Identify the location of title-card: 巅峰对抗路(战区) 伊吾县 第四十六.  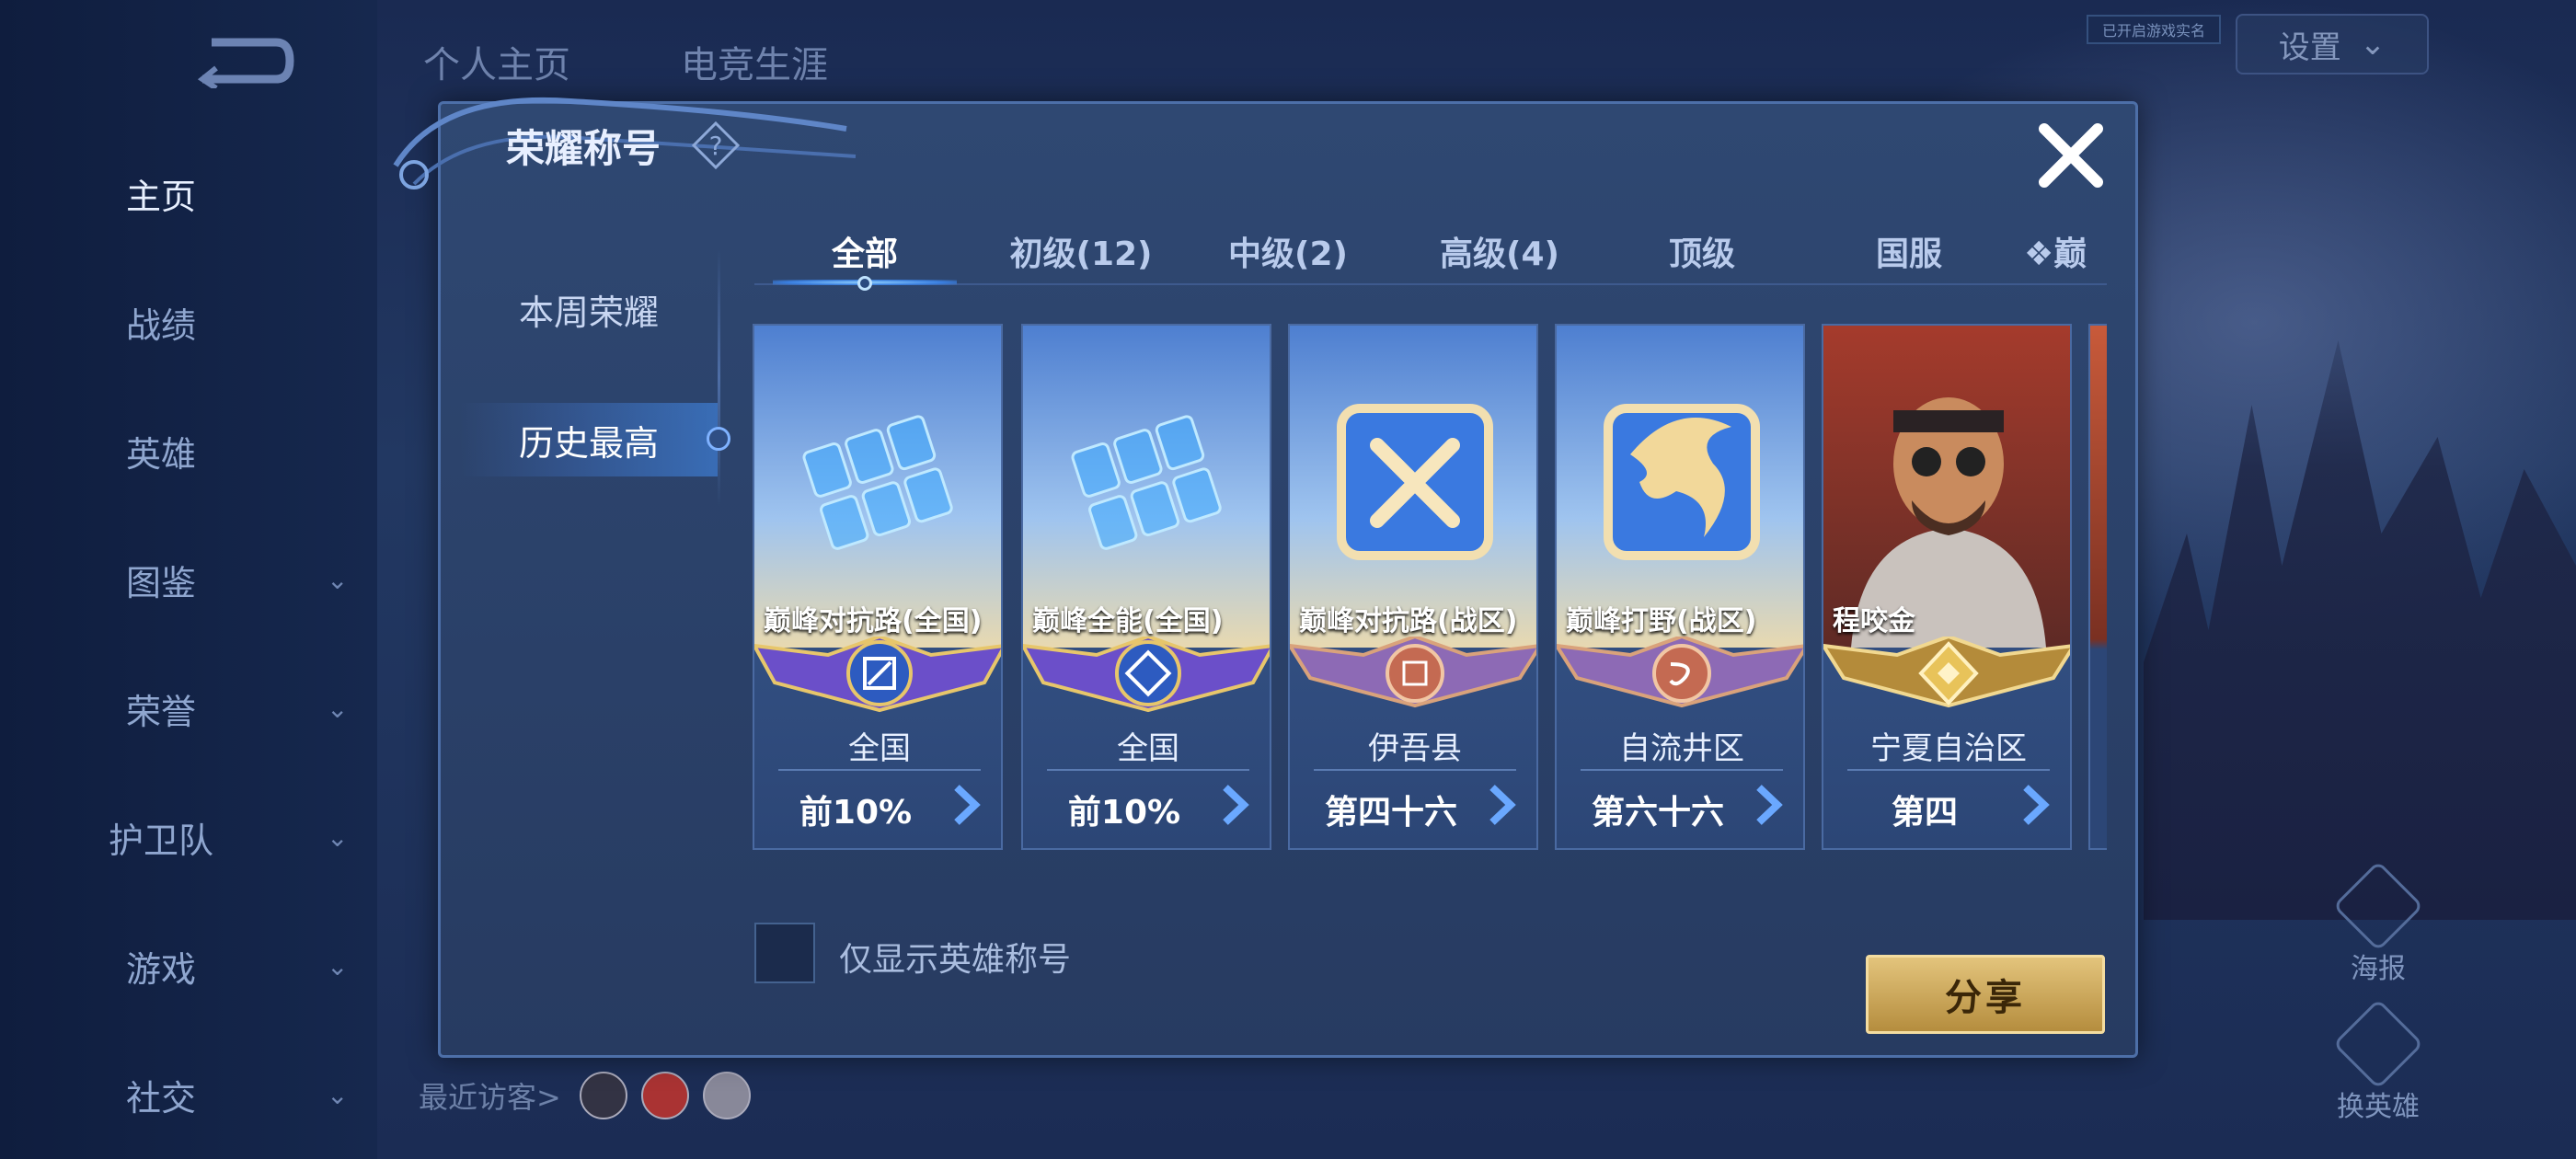
(1413, 587).